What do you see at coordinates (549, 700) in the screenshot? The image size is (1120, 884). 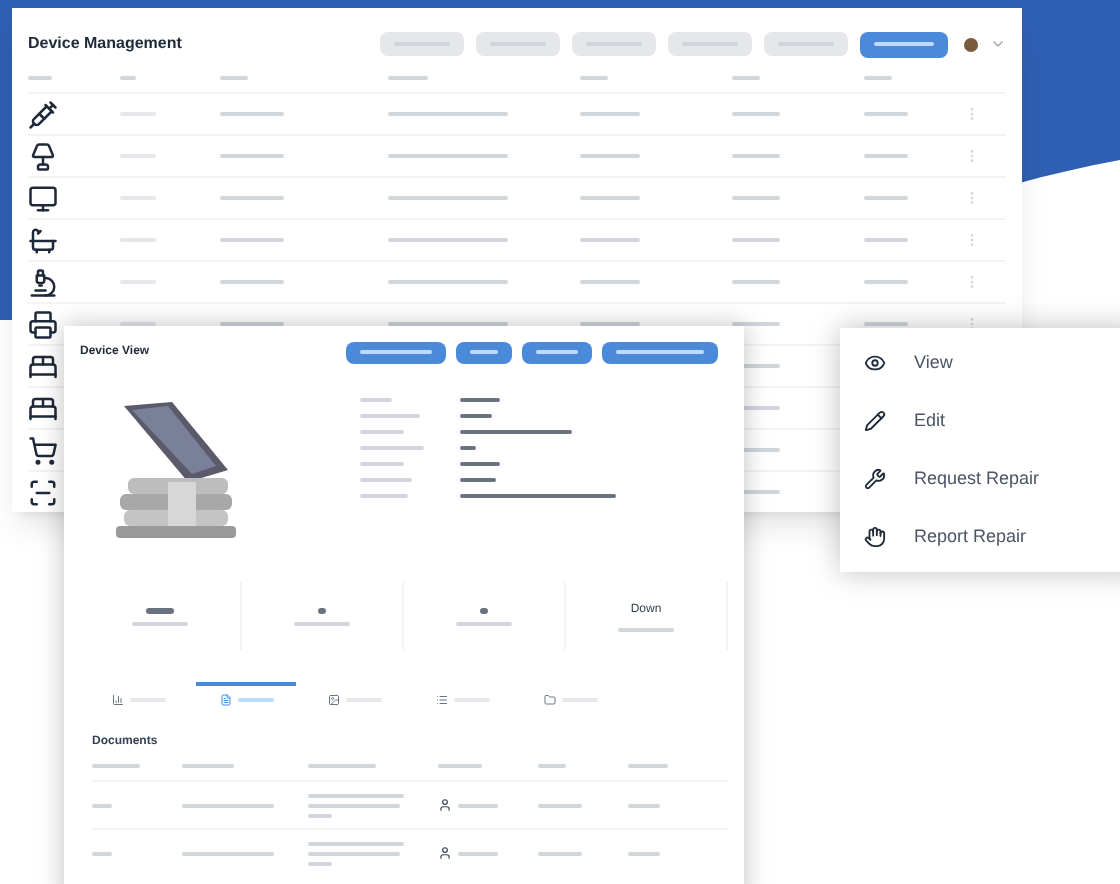 I see `folder-icon` at bounding box center [549, 700].